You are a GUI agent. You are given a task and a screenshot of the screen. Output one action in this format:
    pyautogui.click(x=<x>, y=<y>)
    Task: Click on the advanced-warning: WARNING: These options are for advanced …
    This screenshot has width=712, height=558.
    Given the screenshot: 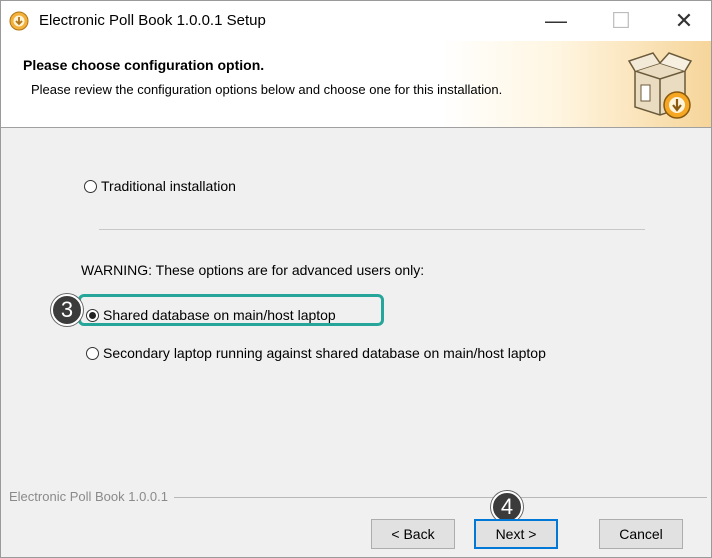 What is the action you would take?
    pyautogui.click(x=253, y=270)
    